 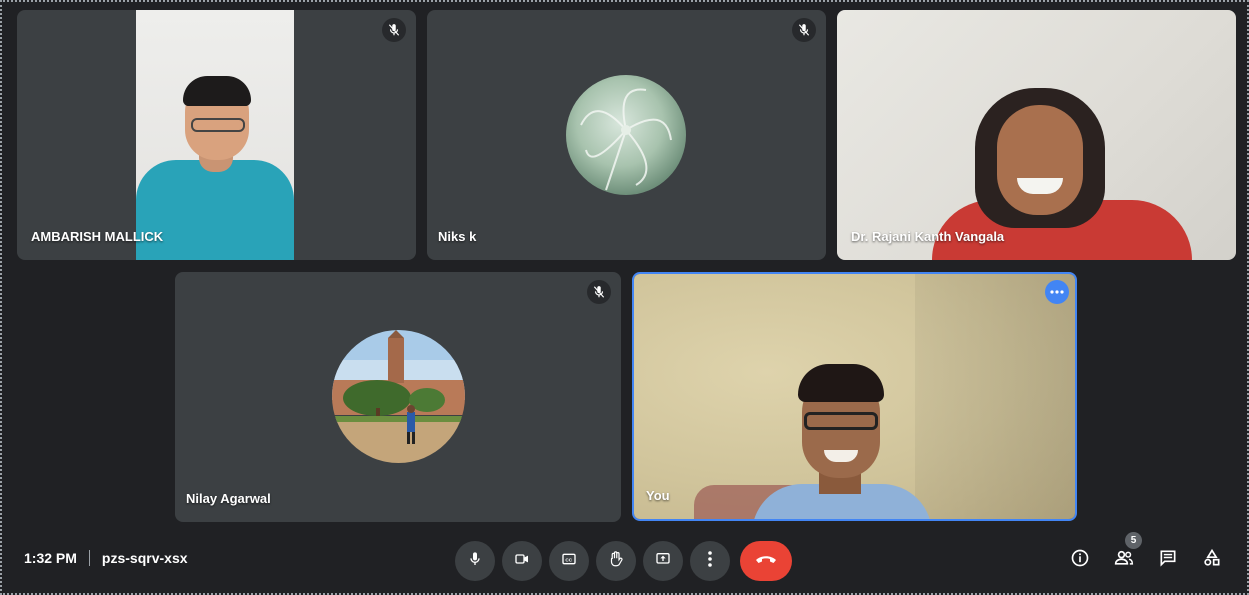 What do you see at coordinates (228, 498) in the screenshot?
I see `participant-name: Nilay Agarwal` at bounding box center [228, 498].